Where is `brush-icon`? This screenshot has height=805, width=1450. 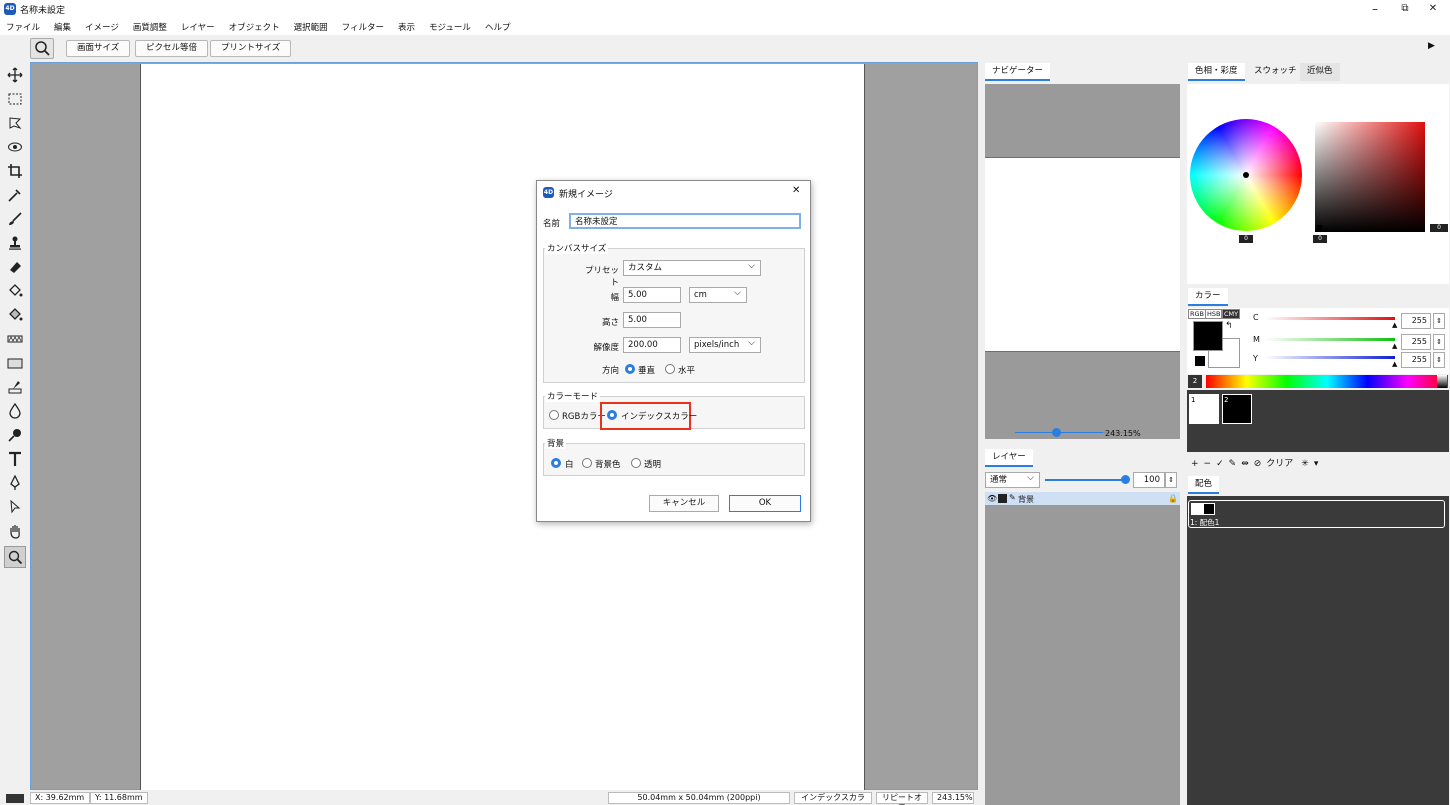
brush-icon is located at coordinates (15, 219).